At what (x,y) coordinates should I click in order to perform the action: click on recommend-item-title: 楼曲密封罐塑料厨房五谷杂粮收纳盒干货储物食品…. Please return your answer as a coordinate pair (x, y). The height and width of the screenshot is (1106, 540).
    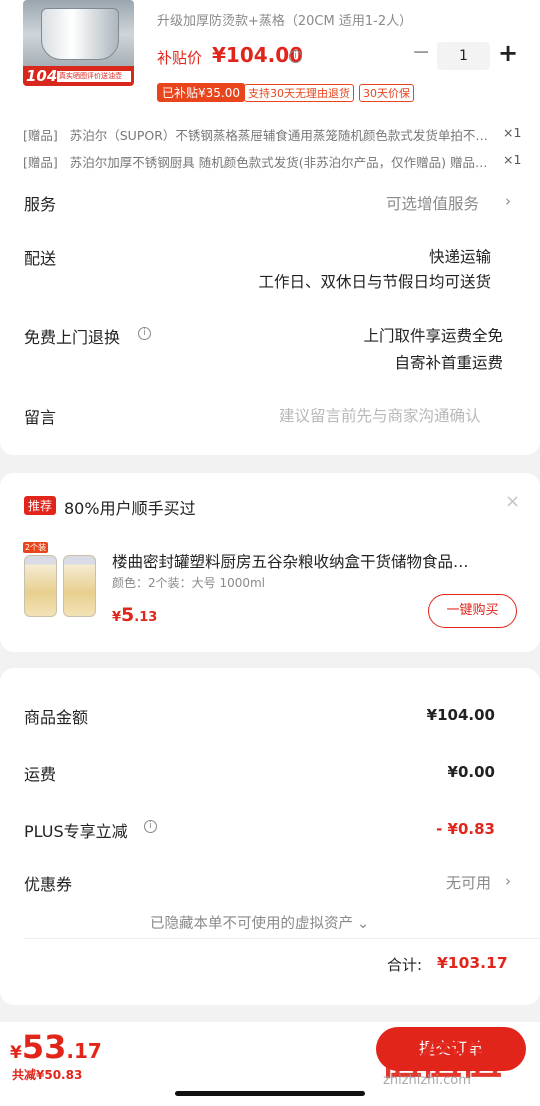
    Looking at the image, I should click on (290, 561).